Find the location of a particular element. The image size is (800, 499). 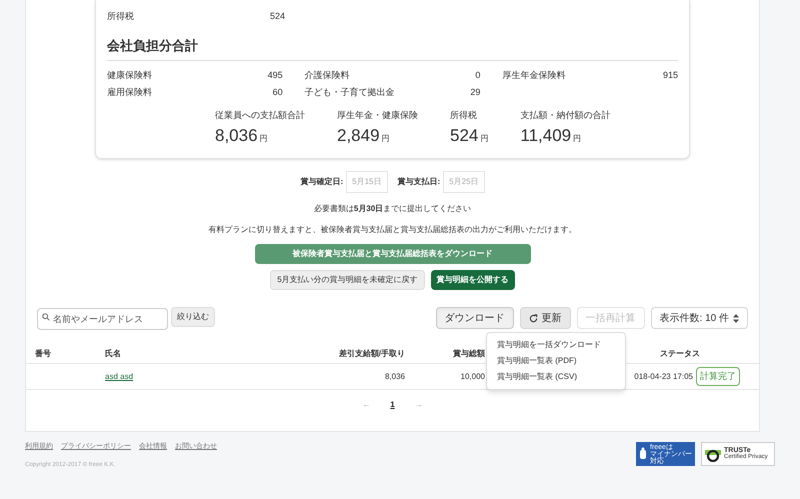

employee-link: asd asd is located at coordinates (190, 376).